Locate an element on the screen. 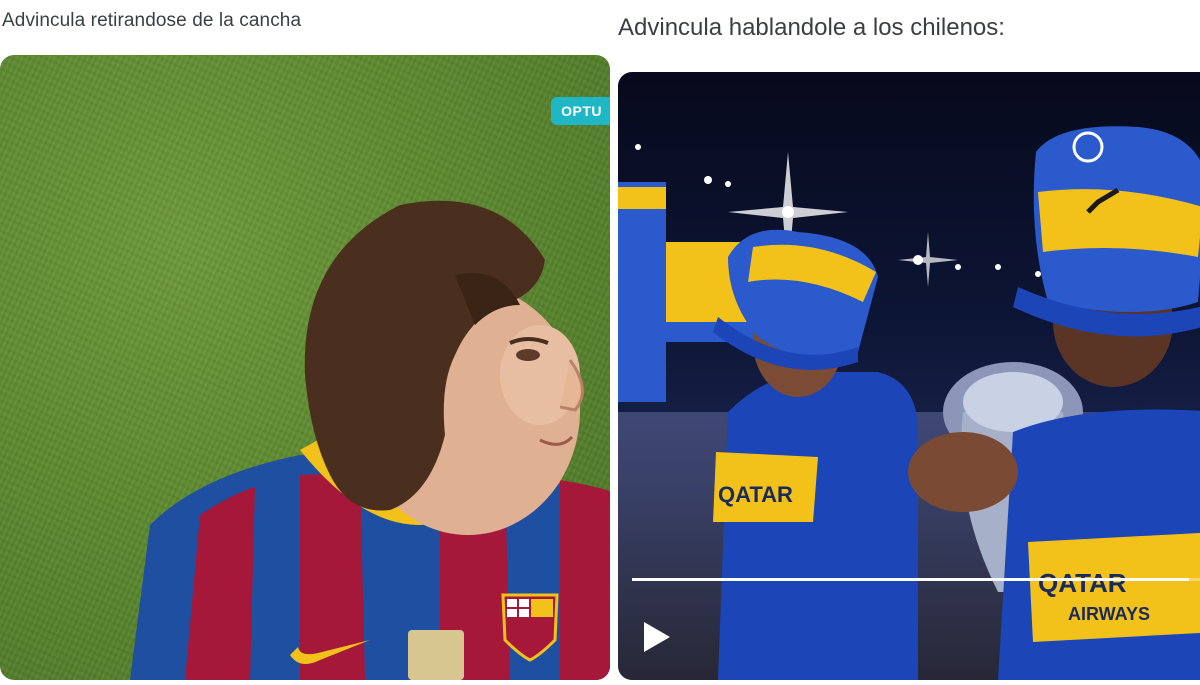 The width and height of the screenshot is (1200, 685). play-icon is located at coordinates (657, 637).